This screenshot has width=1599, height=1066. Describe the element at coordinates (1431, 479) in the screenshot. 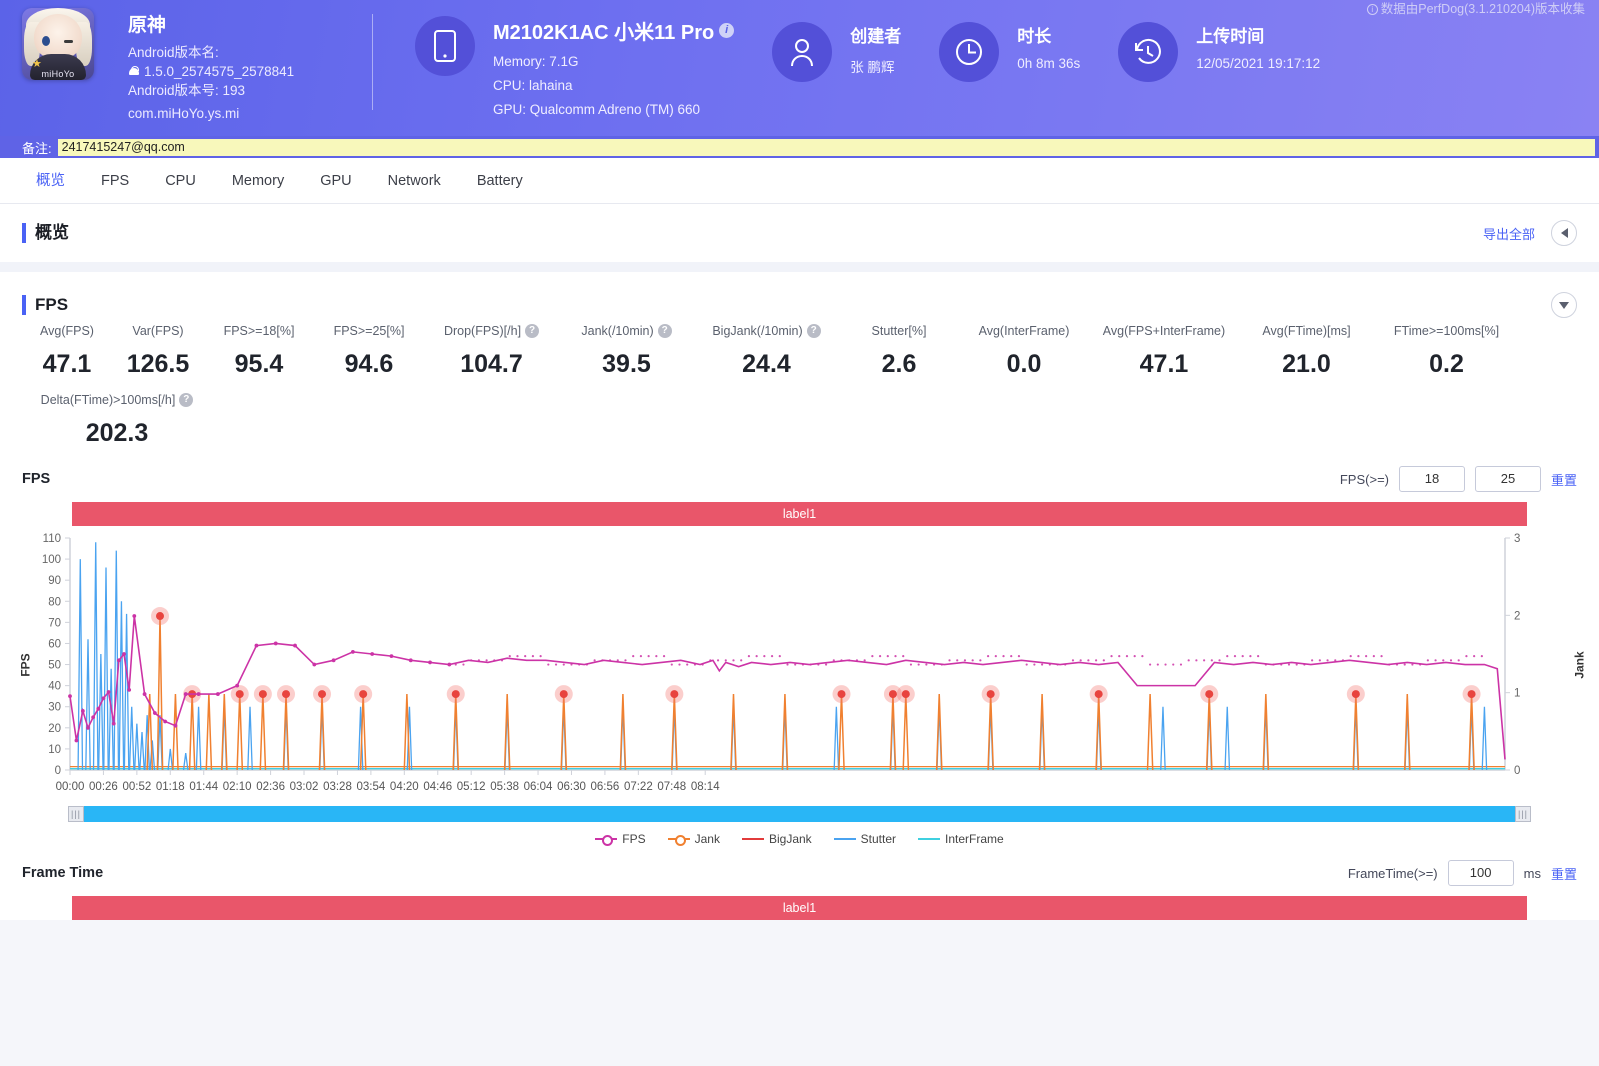

I see `fps-threshold-input-1: 18` at that location.